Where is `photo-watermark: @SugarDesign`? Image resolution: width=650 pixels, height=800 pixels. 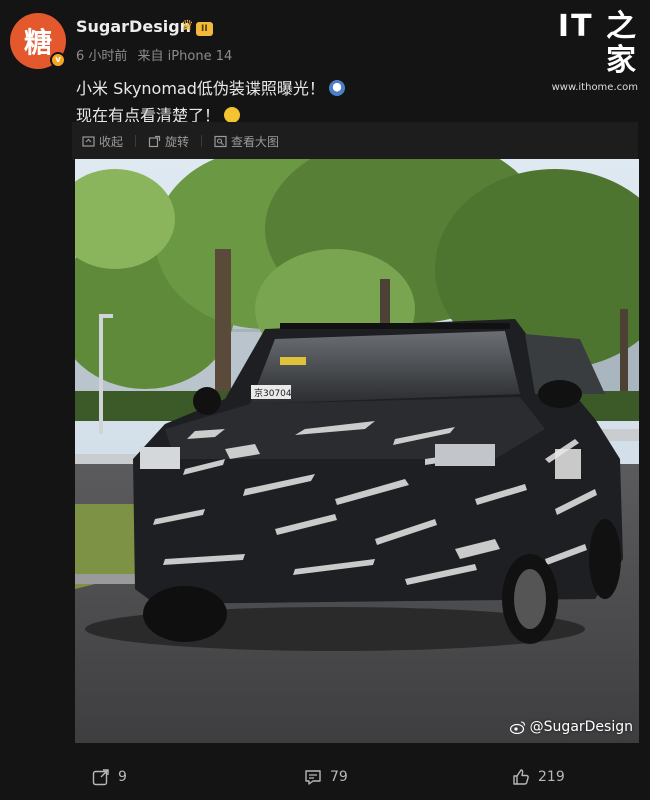 photo-watermark: @SugarDesign is located at coordinates (571, 727).